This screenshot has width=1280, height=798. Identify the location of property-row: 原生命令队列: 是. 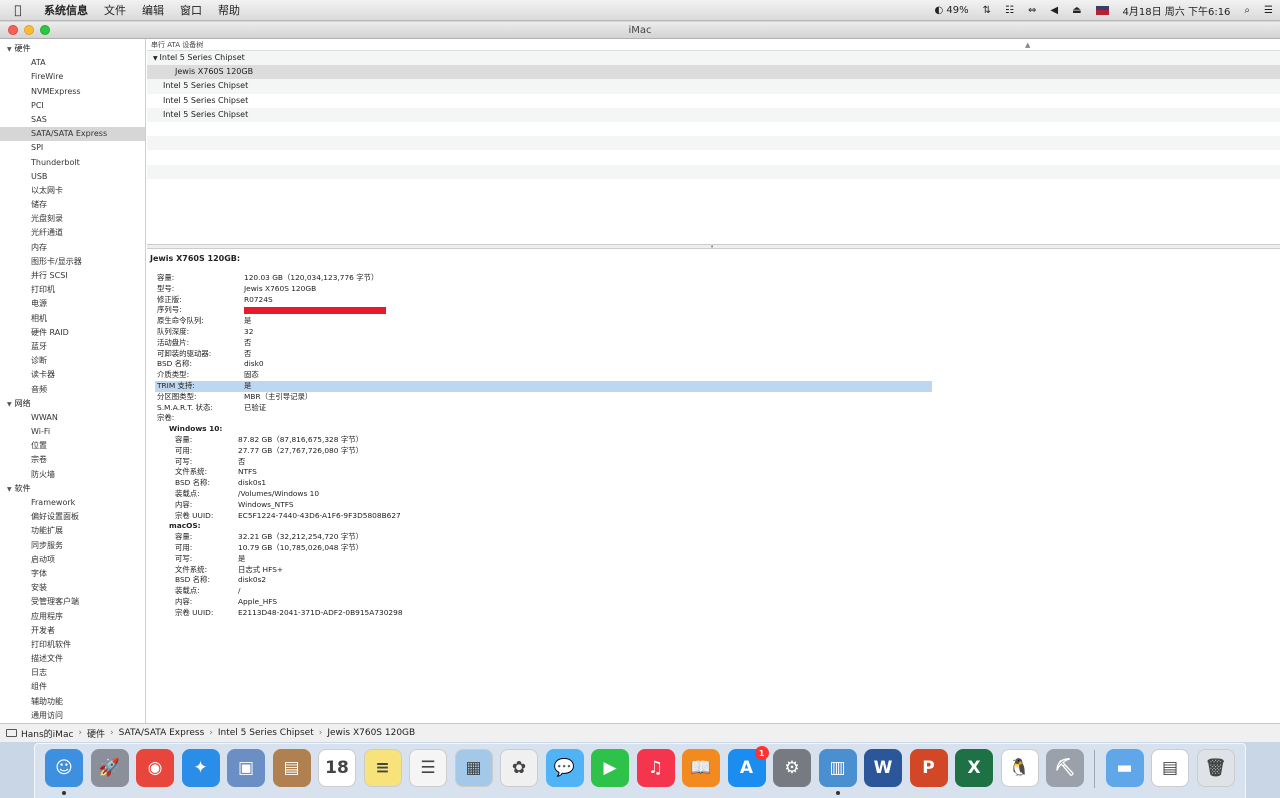
(713, 321).